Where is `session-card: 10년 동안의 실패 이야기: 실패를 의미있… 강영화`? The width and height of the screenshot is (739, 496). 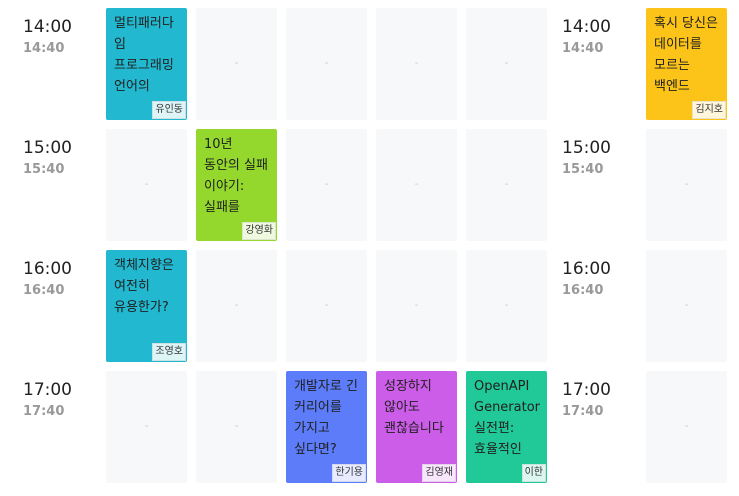 session-card: 10년 동안의 실패 이야기: 실패를 의미있… 강영화 is located at coordinates (236, 185).